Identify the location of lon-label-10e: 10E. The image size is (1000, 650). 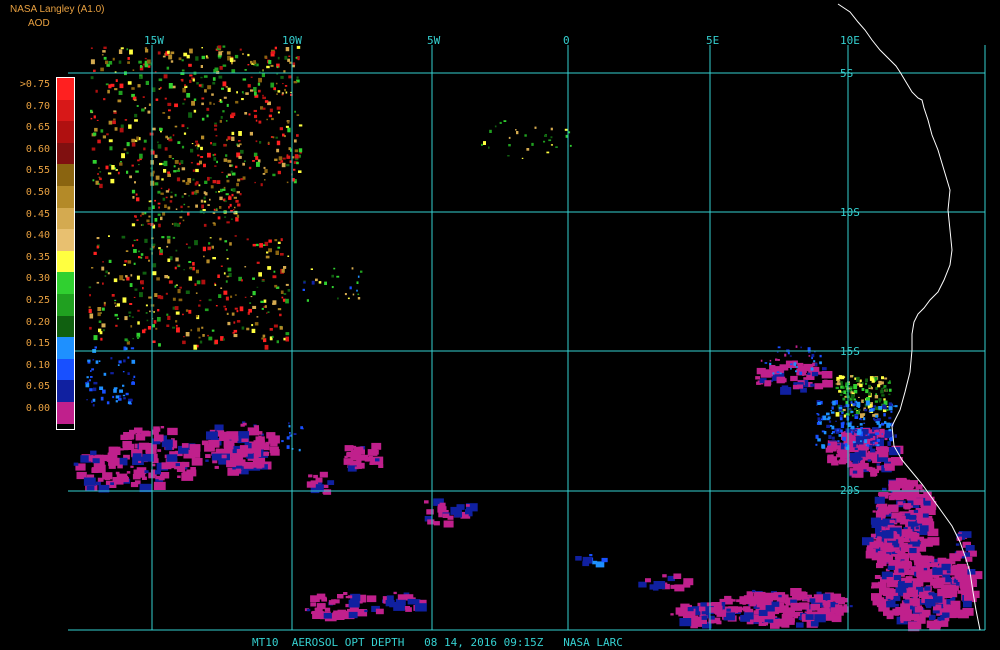
(850, 40).